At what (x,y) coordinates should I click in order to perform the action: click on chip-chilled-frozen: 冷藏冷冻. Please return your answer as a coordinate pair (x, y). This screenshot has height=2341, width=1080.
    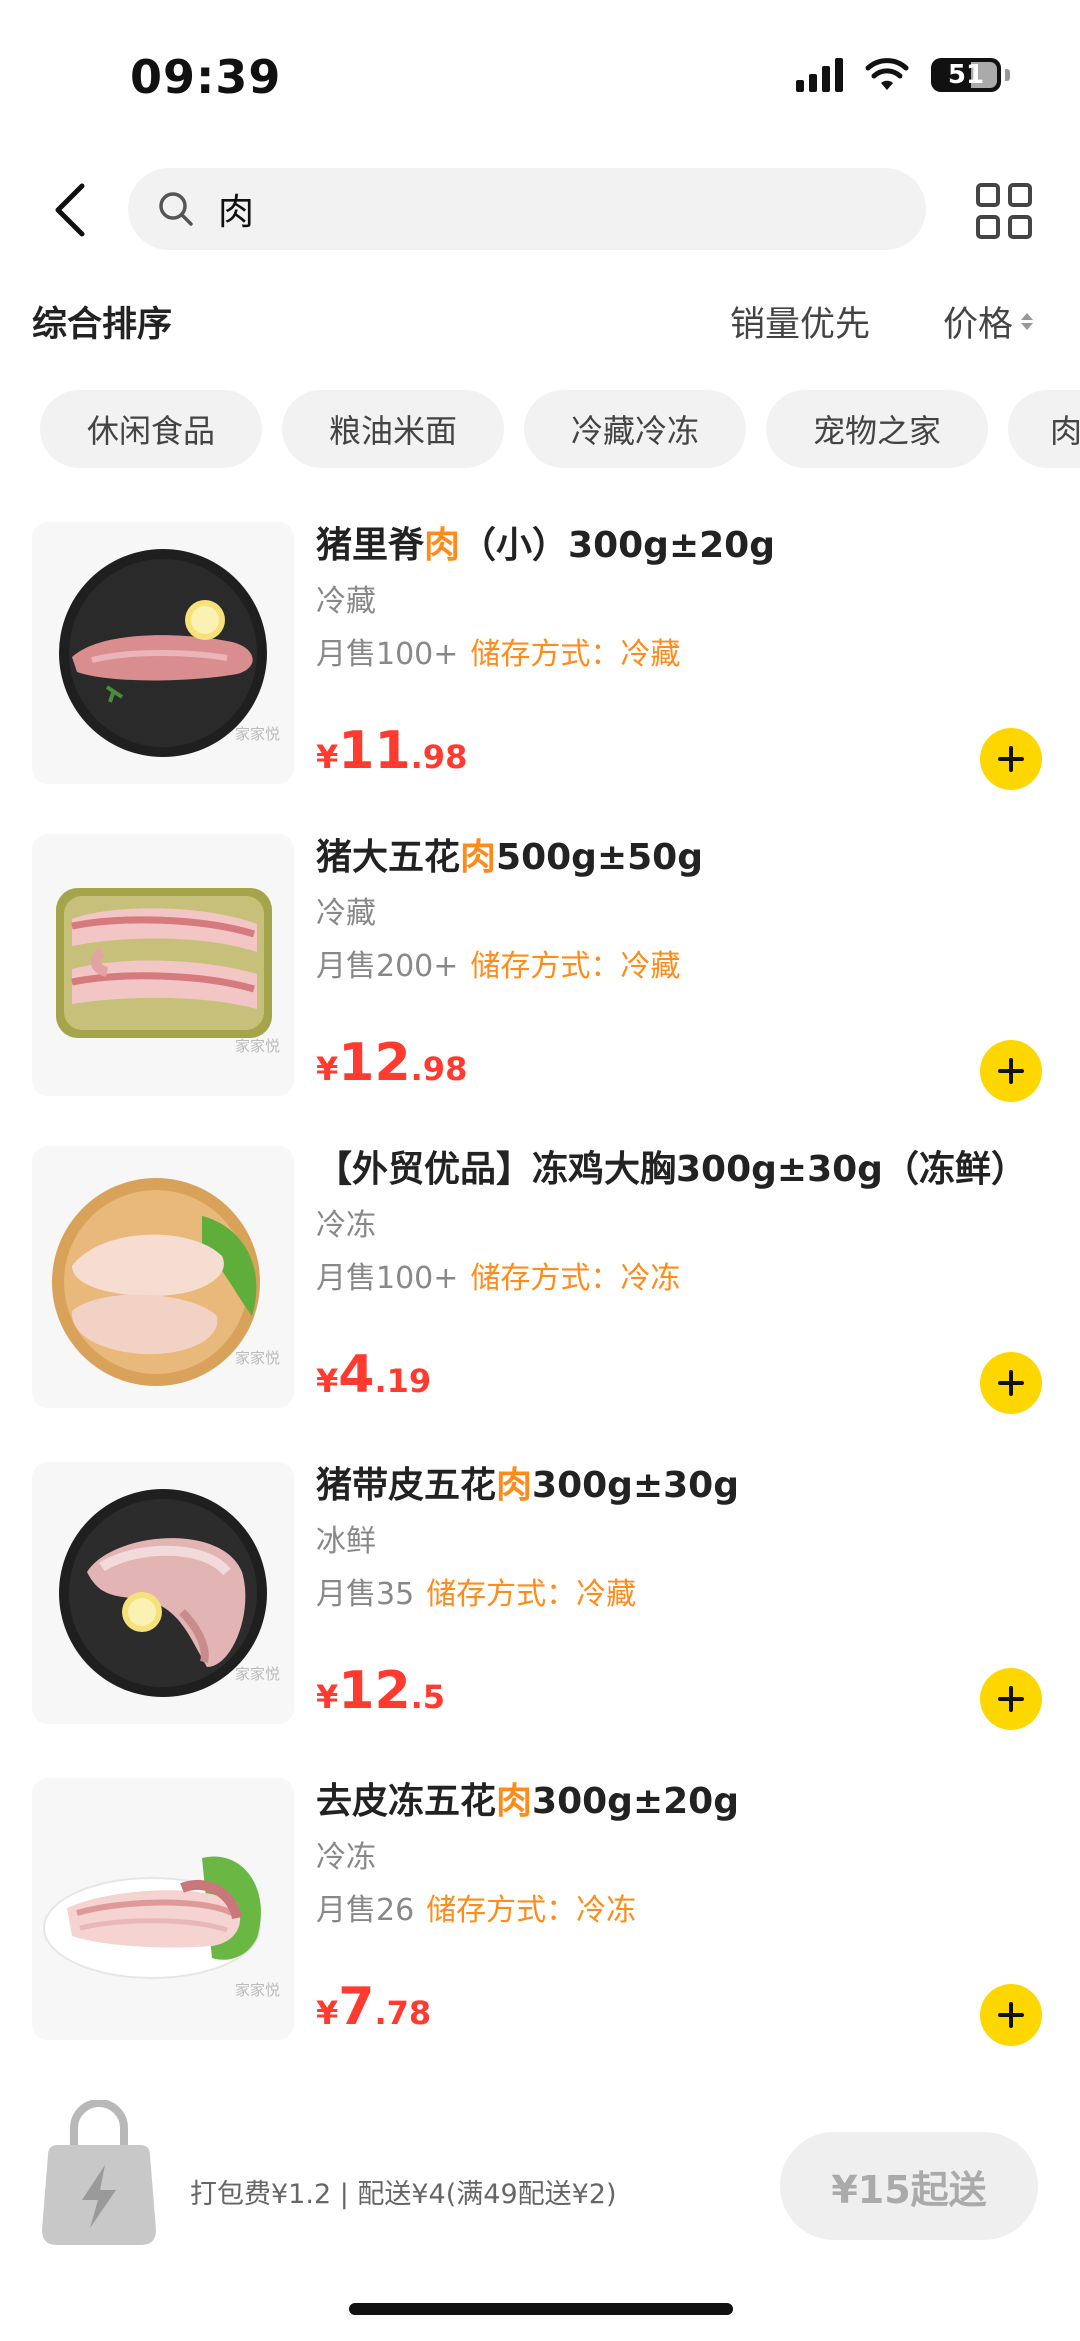
    Looking at the image, I should click on (635, 429).